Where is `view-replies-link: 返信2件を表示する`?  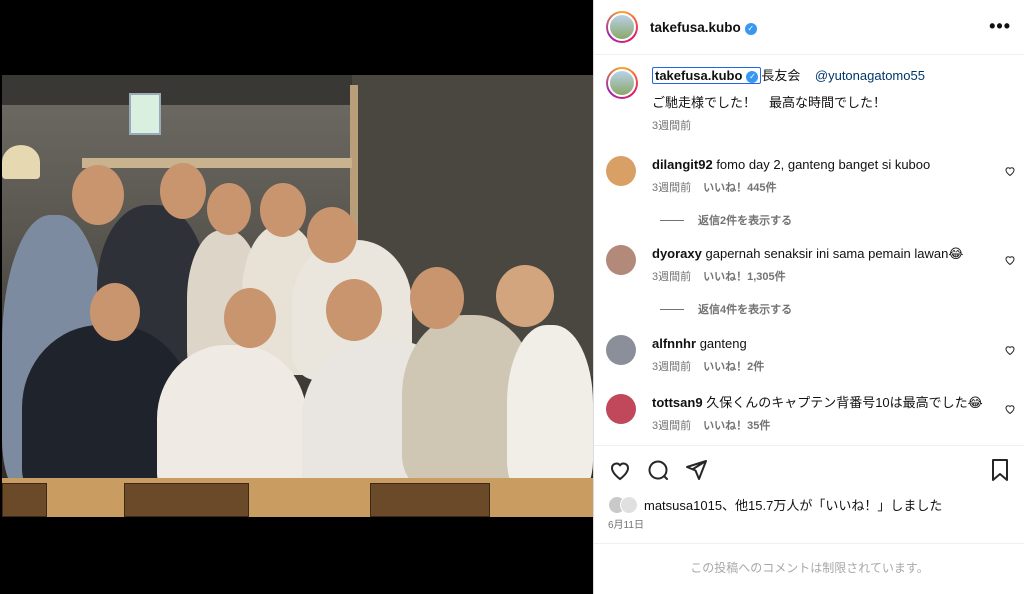 view-replies-link: 返信2件を表示する is located at coordinates (726, 220).